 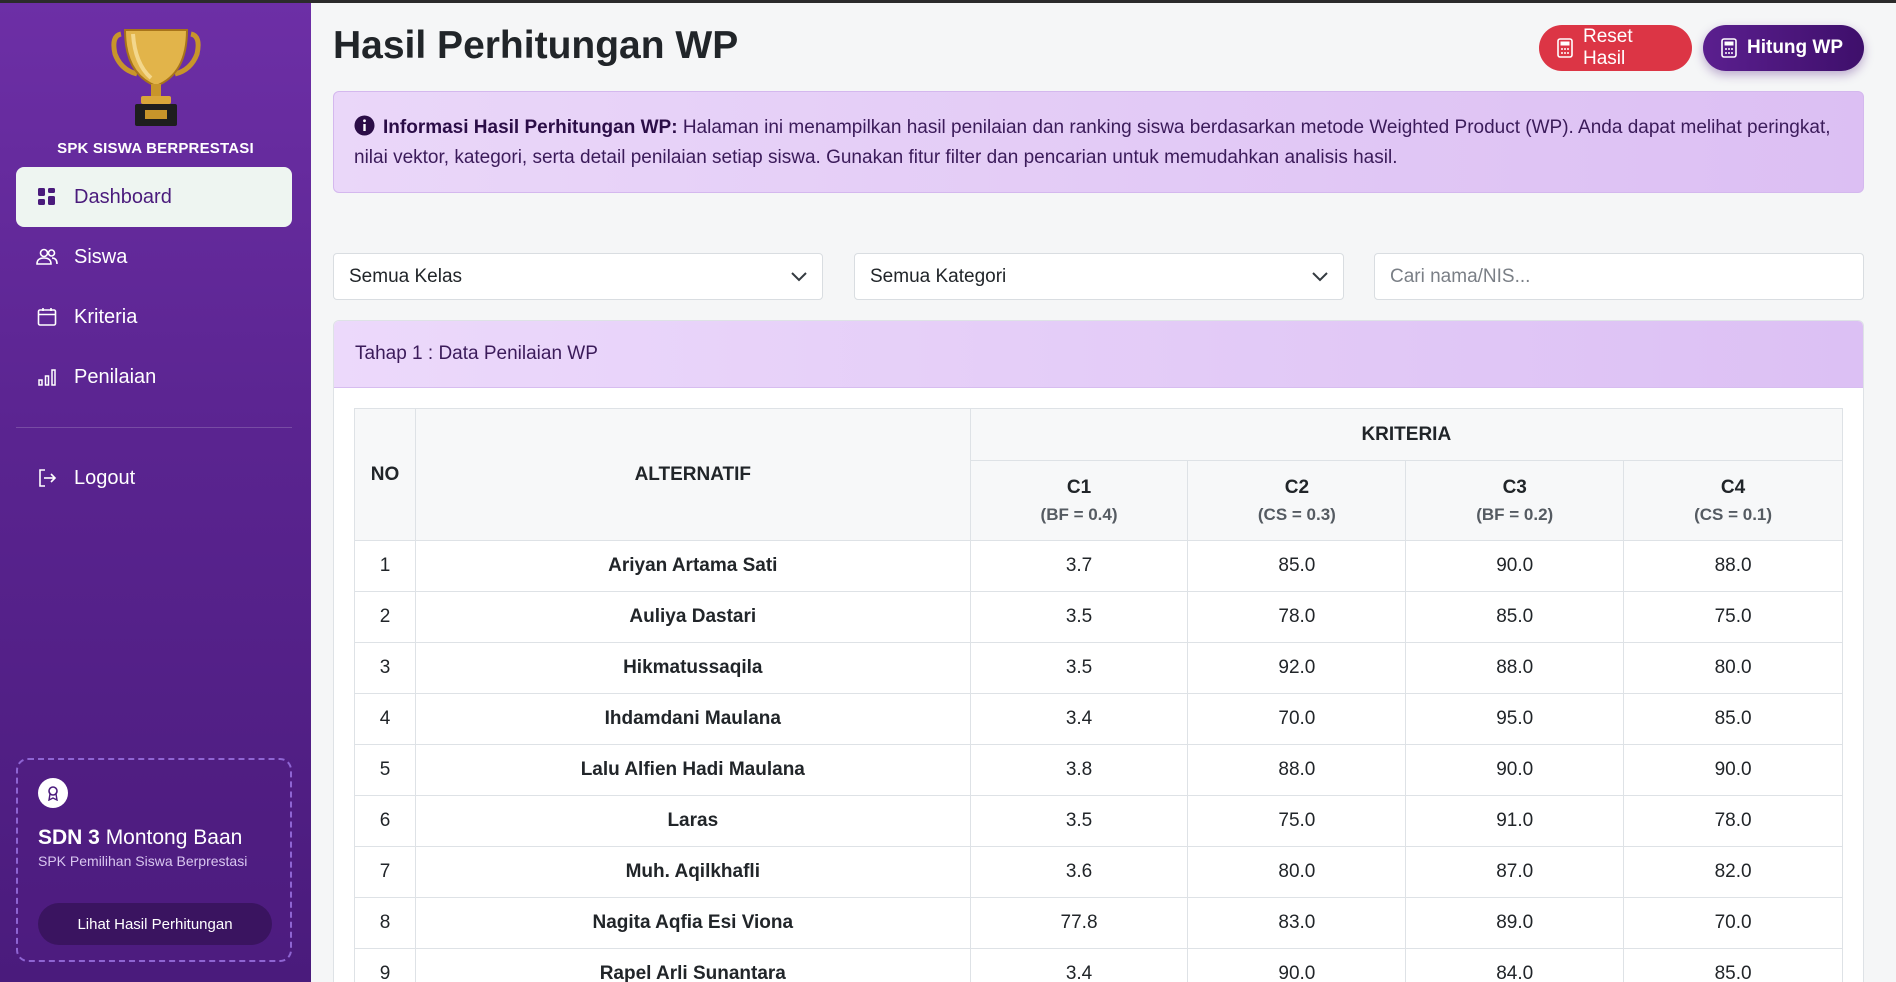 I want to click on table-row: 8 Nagita Aqfia Esi Viona 77.8 83.0 89.0 70.0, so click(x=1098, y=923).